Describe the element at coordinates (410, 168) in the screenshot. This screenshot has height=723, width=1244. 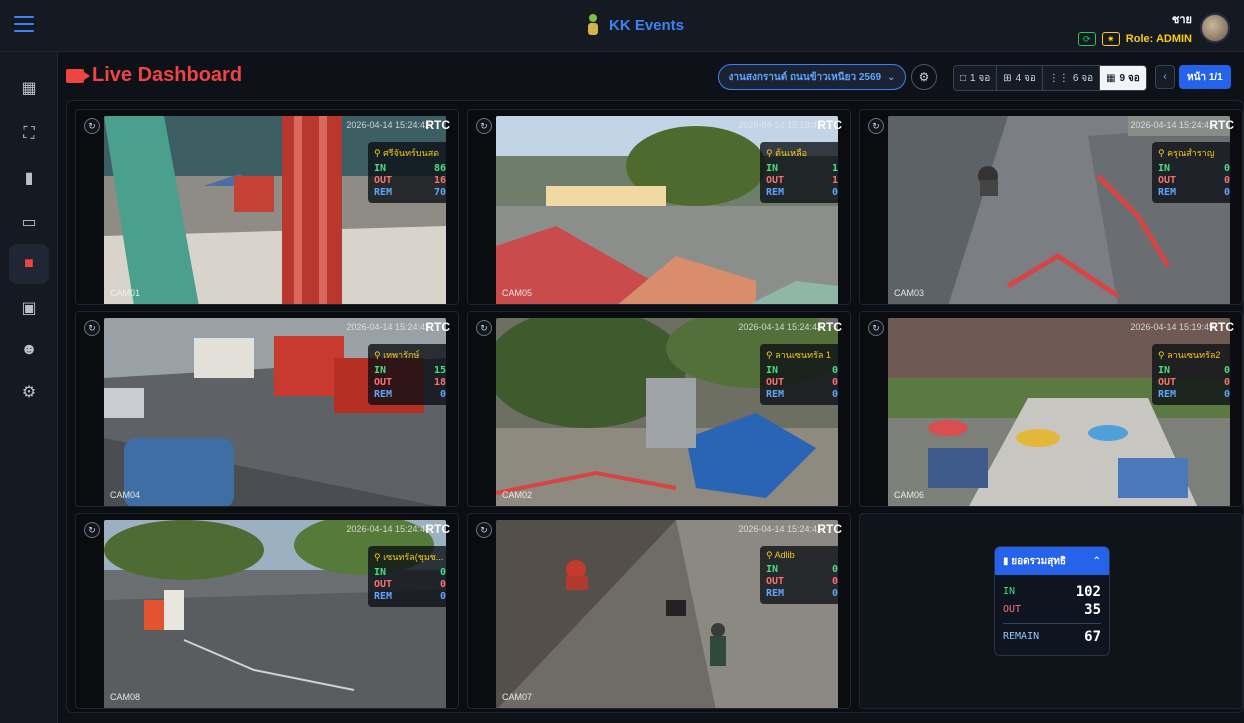
I see `in-row: IN 86` at that location.